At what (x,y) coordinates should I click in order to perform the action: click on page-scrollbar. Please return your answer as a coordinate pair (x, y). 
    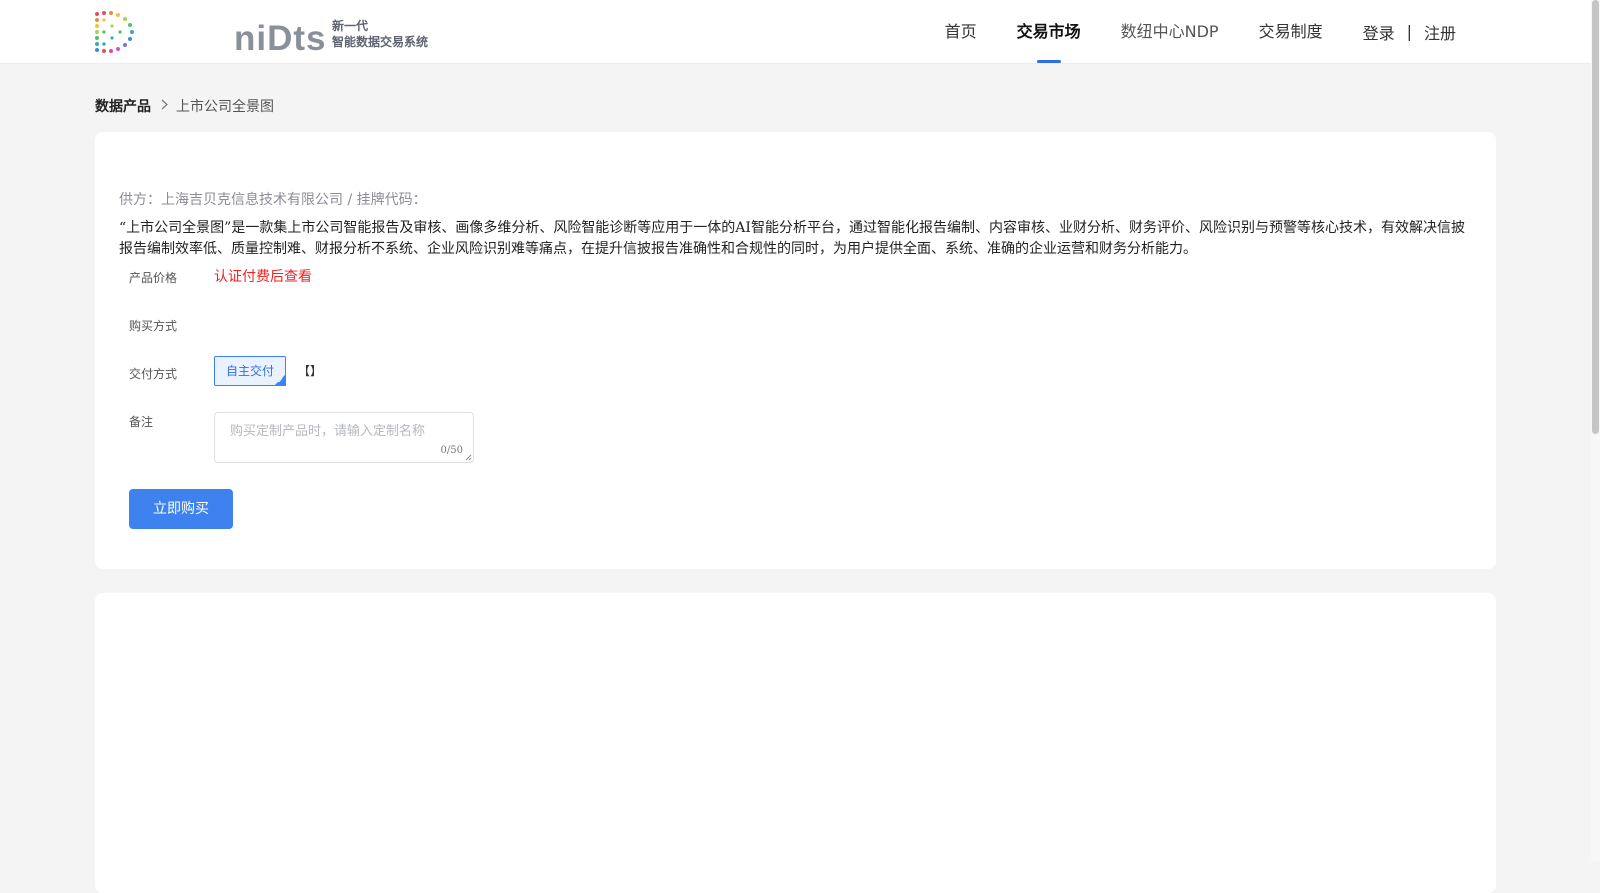
    Looking at the image, I should click on (1595, 430).